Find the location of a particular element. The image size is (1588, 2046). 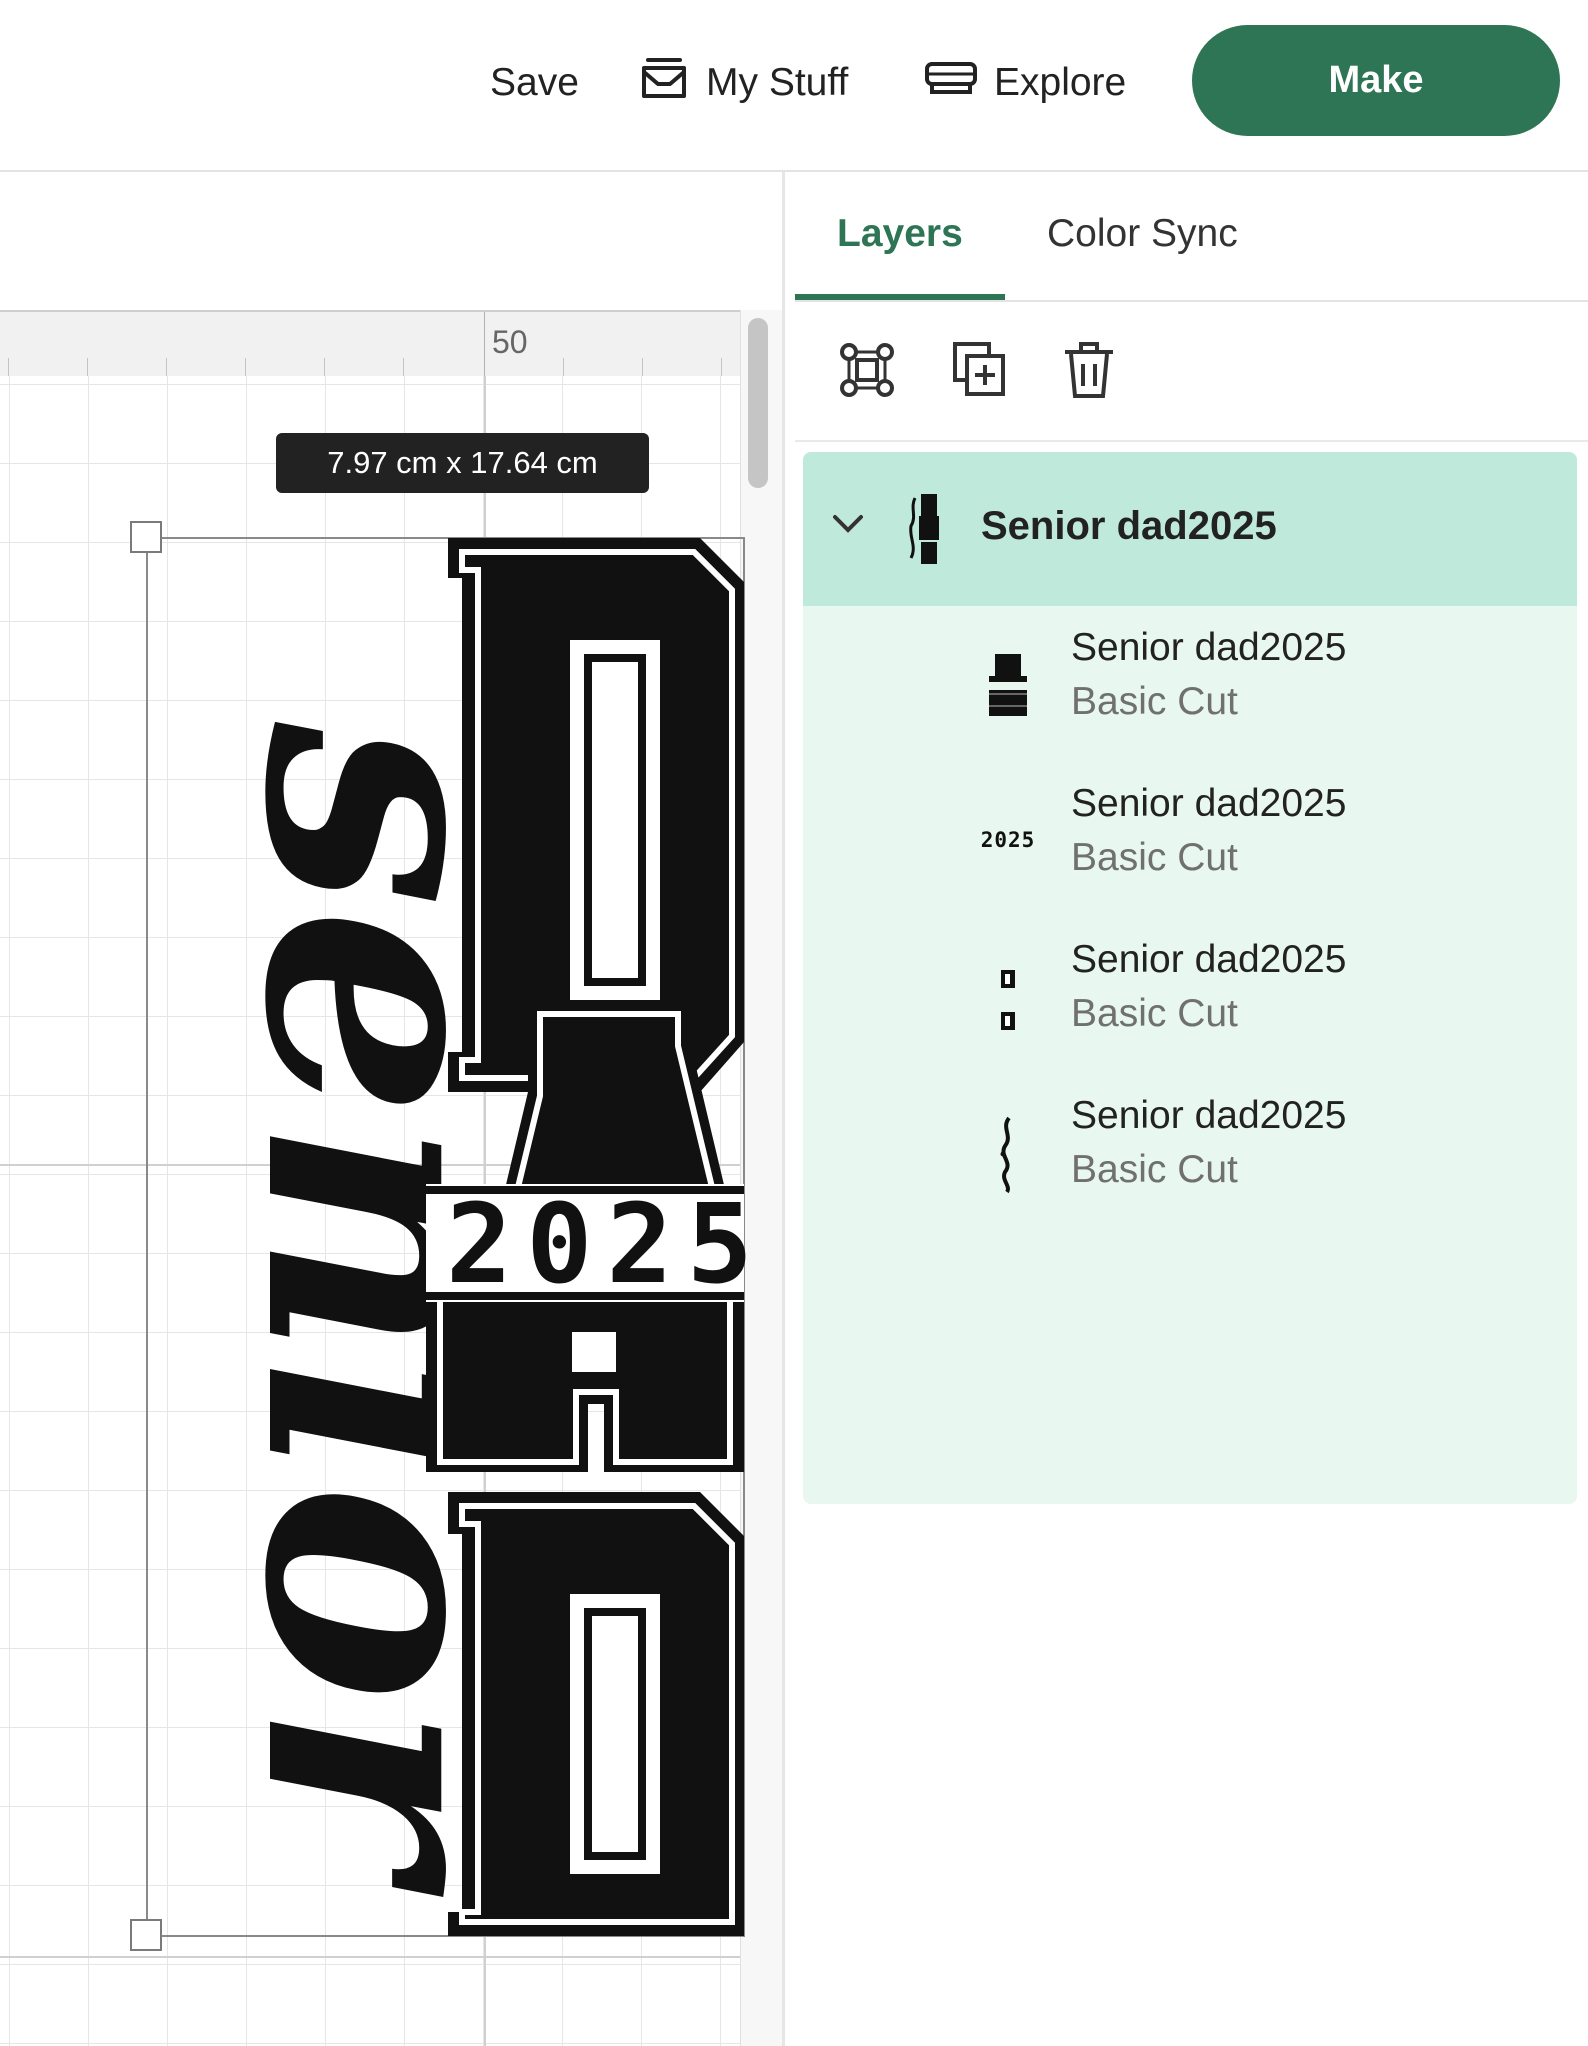

tab-layers: Layers is located at coordinates (900, 234).